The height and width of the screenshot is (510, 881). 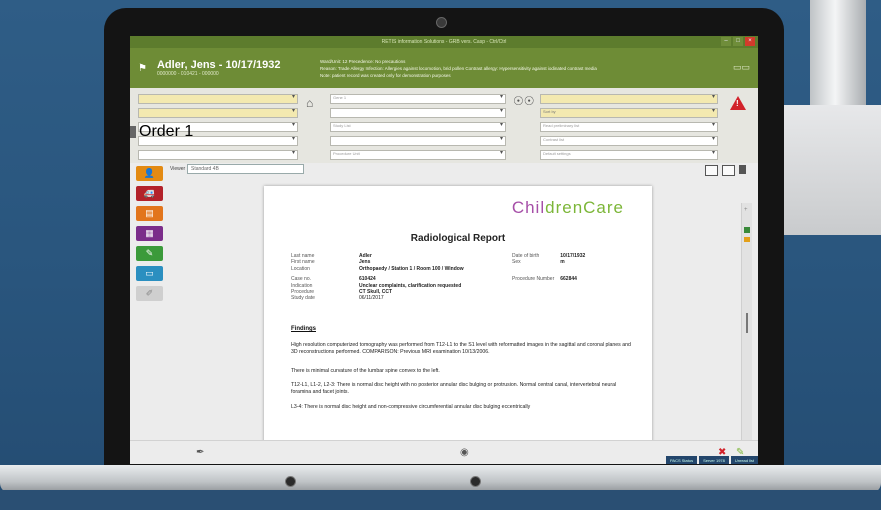 I want to click on users-icon: ☉☉, so click(x=524, y=101).